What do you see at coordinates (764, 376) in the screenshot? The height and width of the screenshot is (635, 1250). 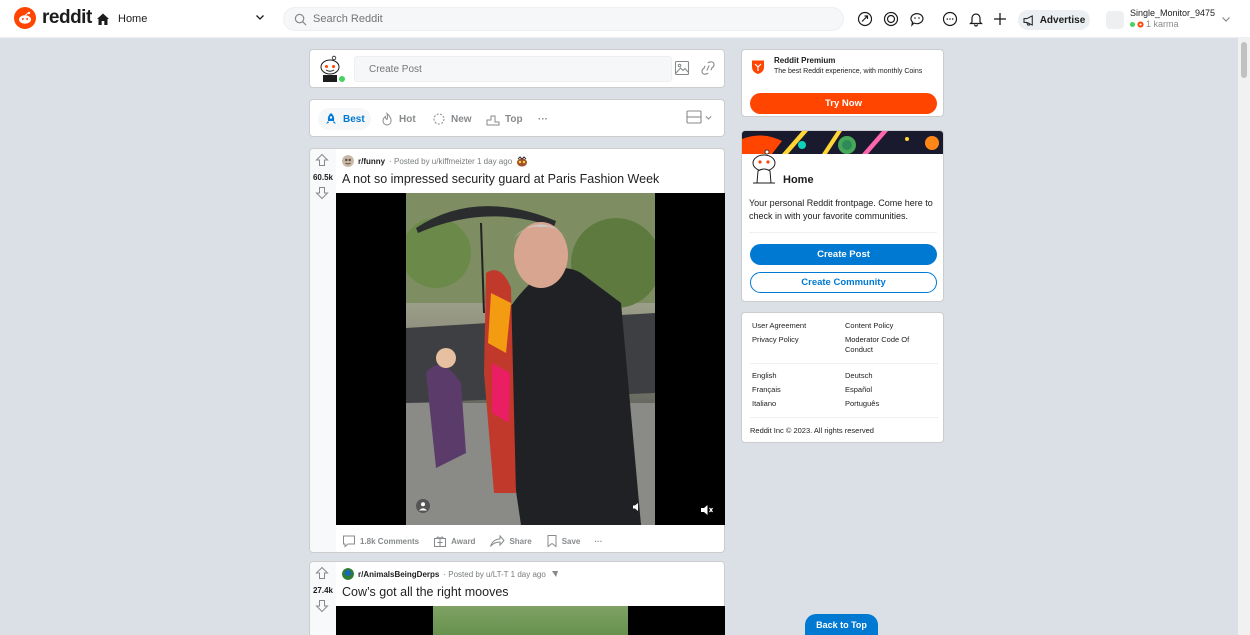 I see `language-english: English` at bounding box center [764, 376].